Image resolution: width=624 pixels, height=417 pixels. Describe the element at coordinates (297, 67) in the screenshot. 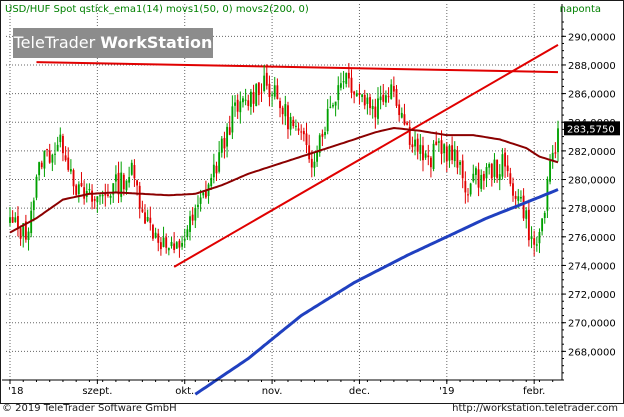

I see `trendline-resistance` at that location.